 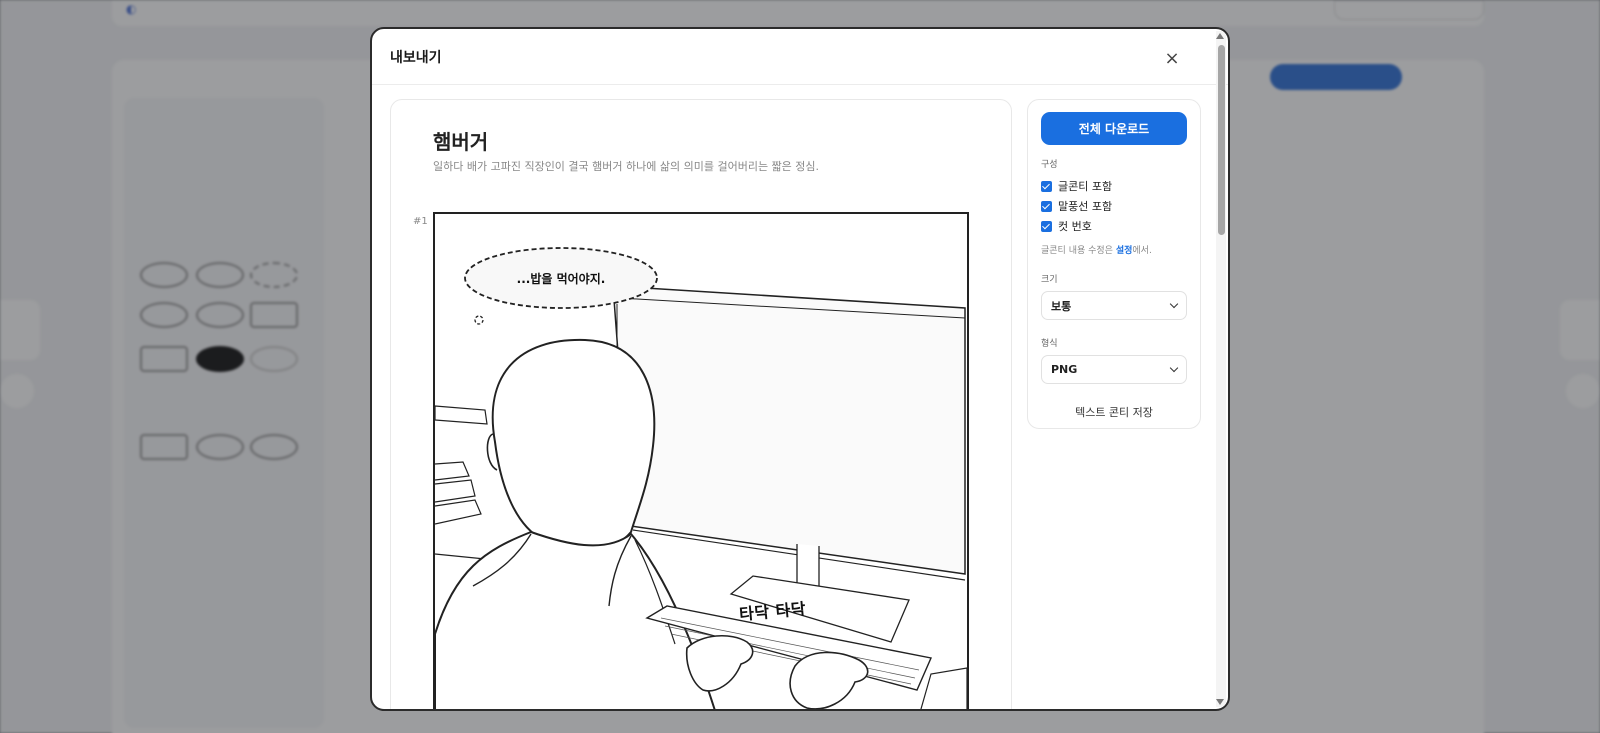 I want to click on option-label: 컷 번호, so click(x=1075, y=226).